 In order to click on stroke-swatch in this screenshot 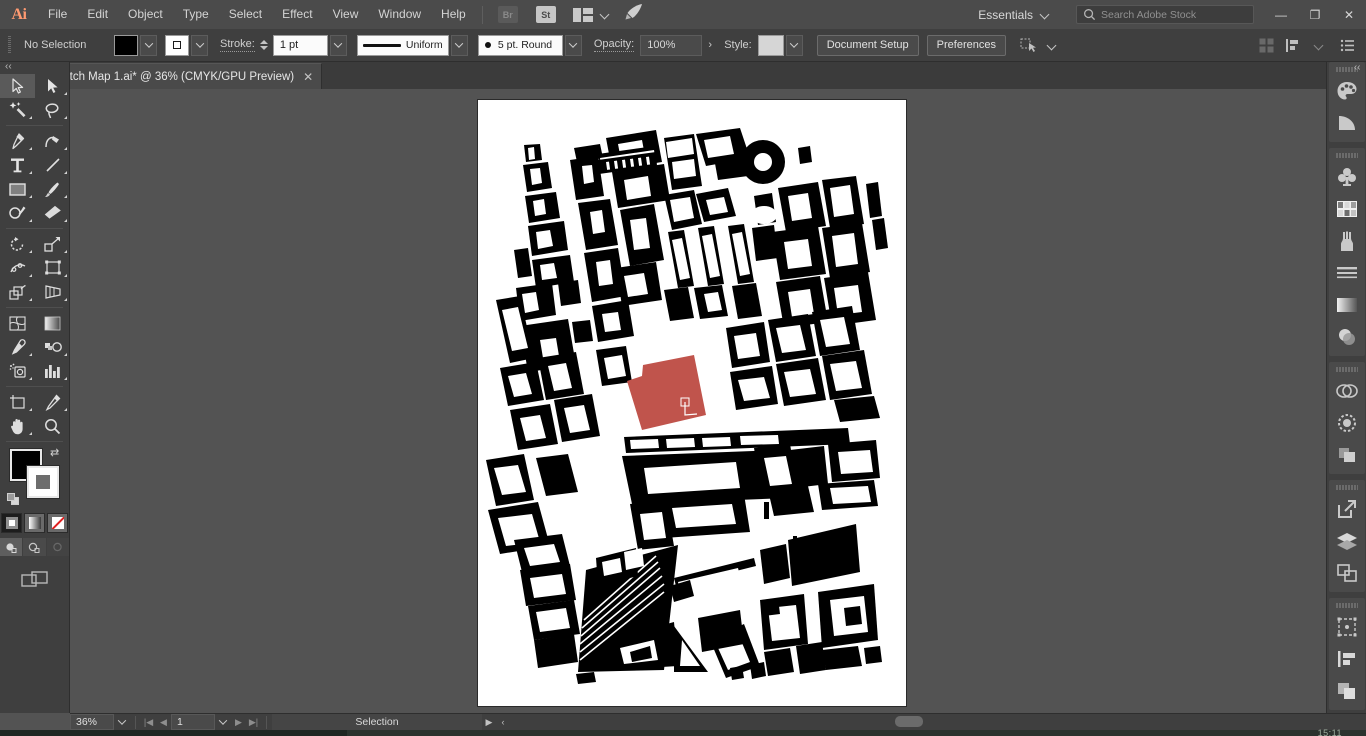, I will do `click(43, 482)`.